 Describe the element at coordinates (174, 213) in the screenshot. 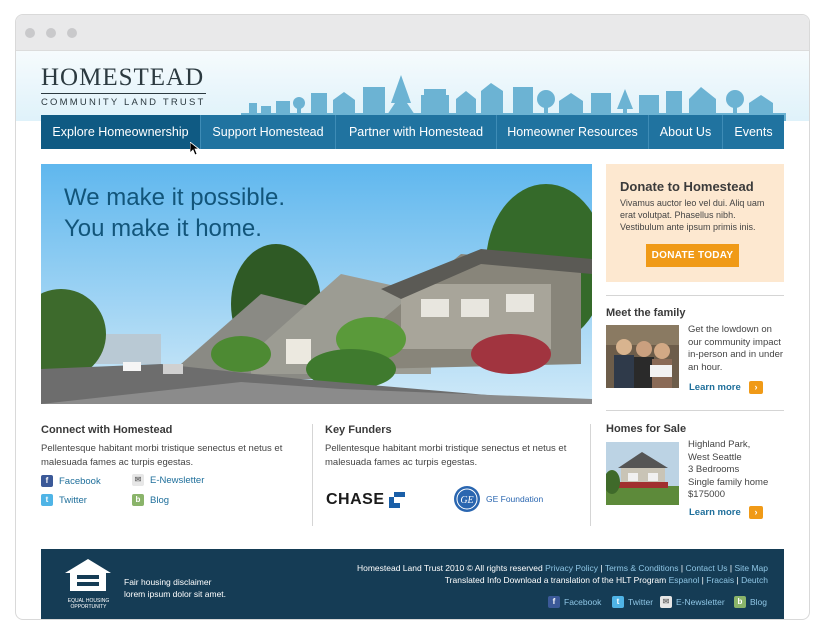

I see `hero-headline: We make it possible. You make it home.` at that location.